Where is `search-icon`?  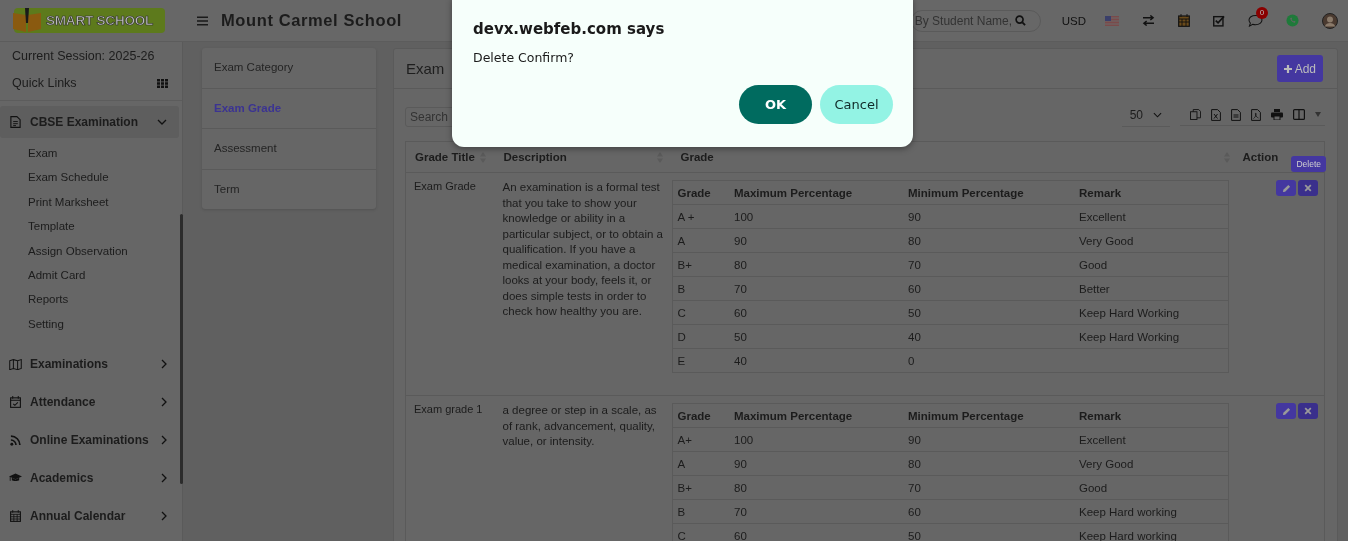
search-icon is located at coordinates (1020, 20).